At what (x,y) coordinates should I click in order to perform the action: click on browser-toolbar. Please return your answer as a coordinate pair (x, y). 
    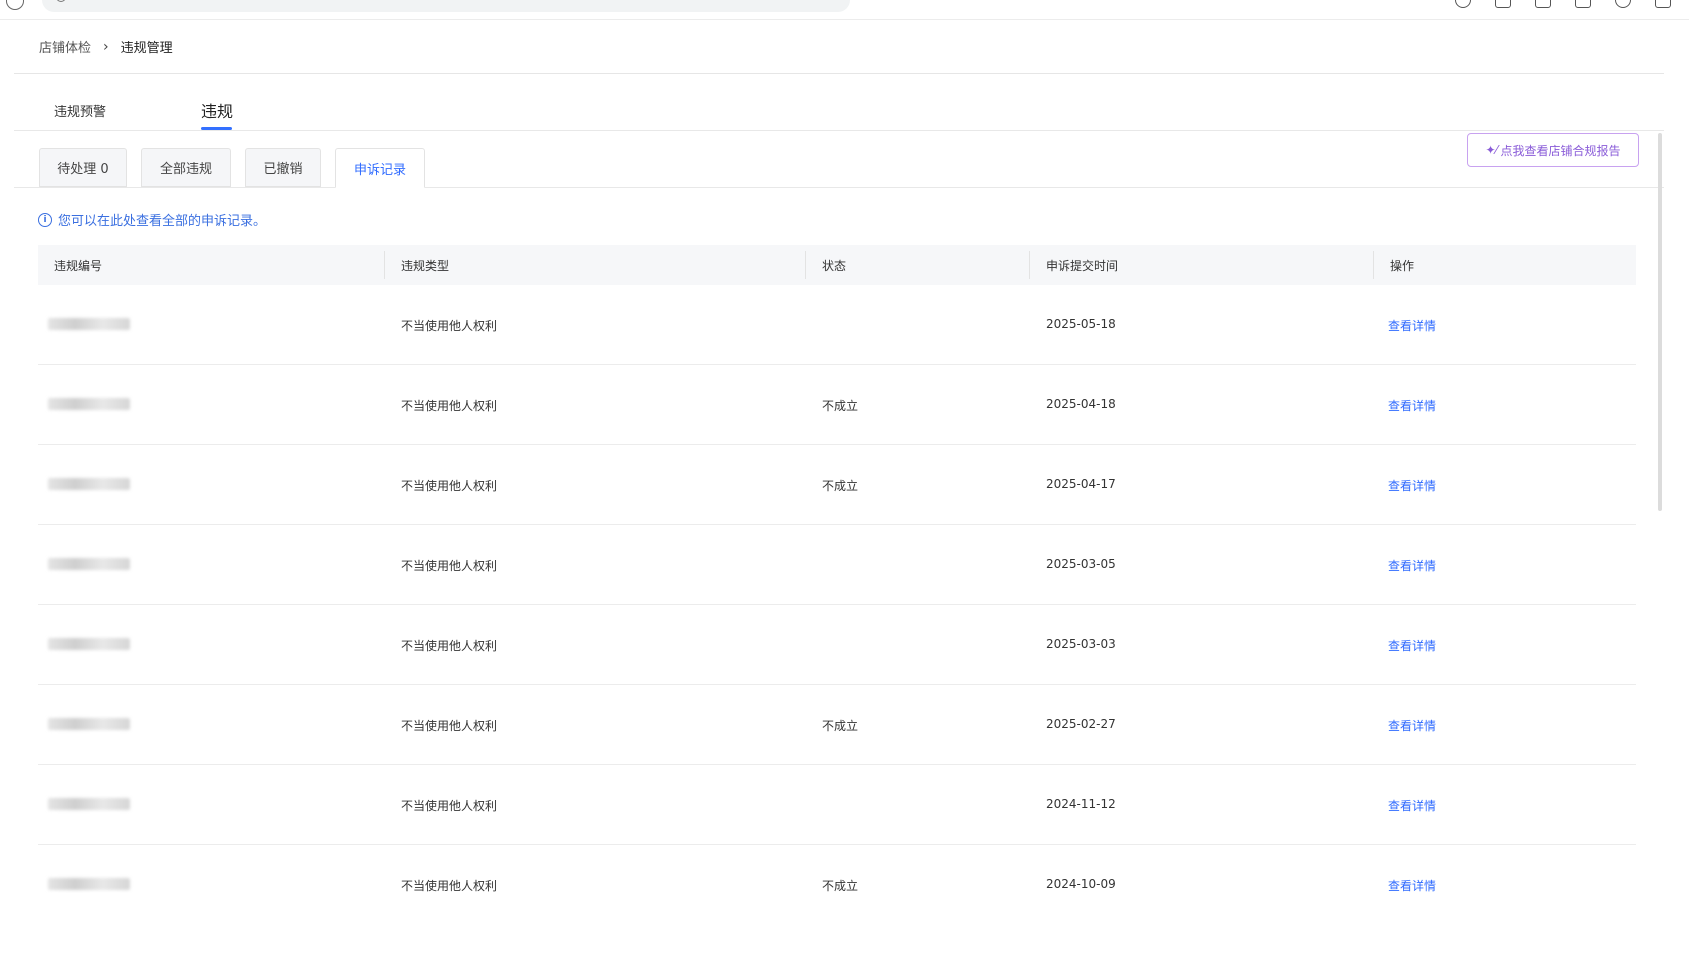
    Looking at the image, I should click on (844, 10).